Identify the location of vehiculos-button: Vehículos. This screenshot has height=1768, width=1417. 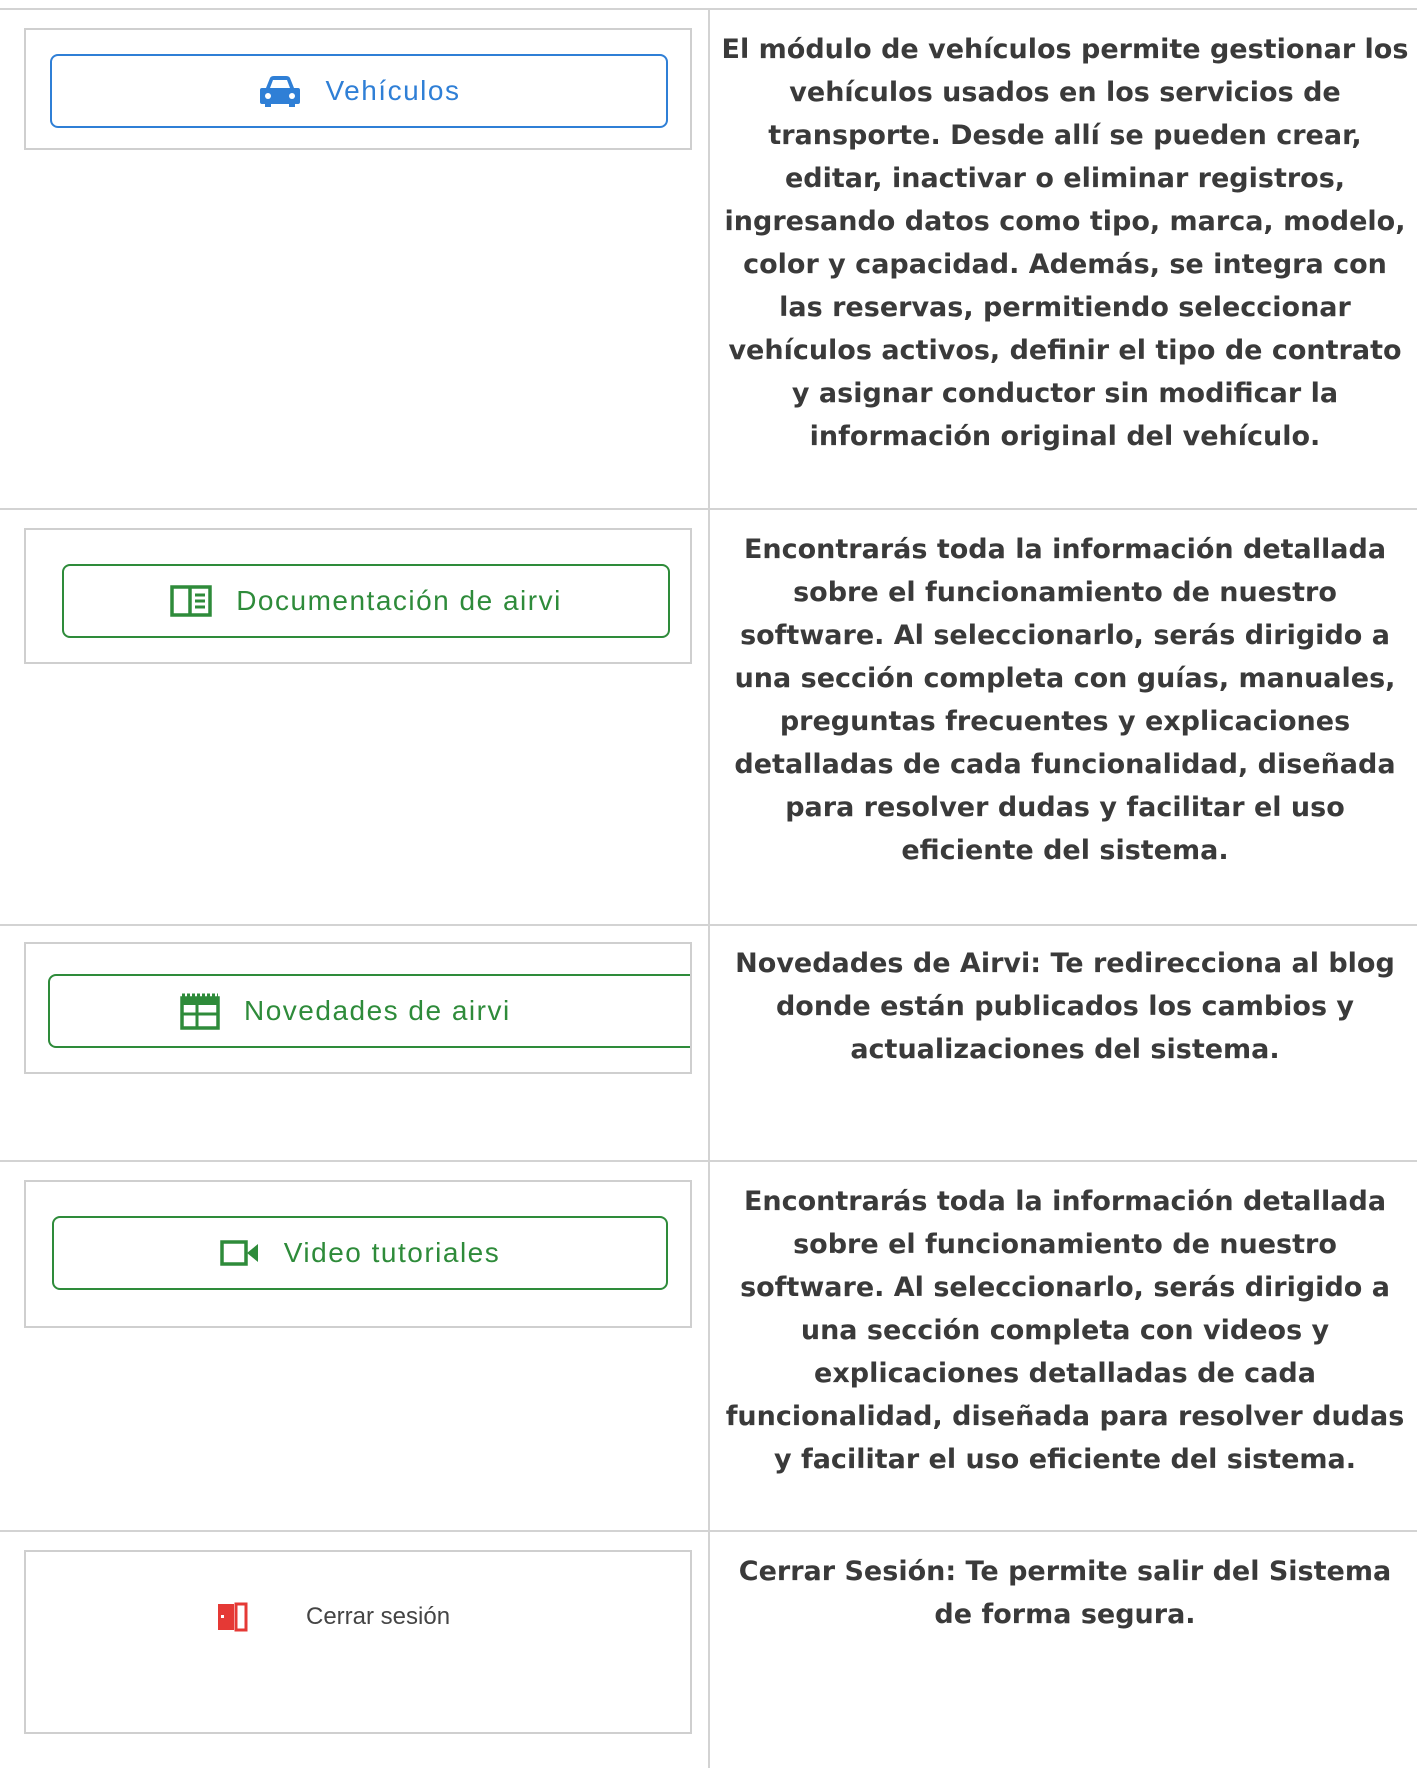
(359, 91).